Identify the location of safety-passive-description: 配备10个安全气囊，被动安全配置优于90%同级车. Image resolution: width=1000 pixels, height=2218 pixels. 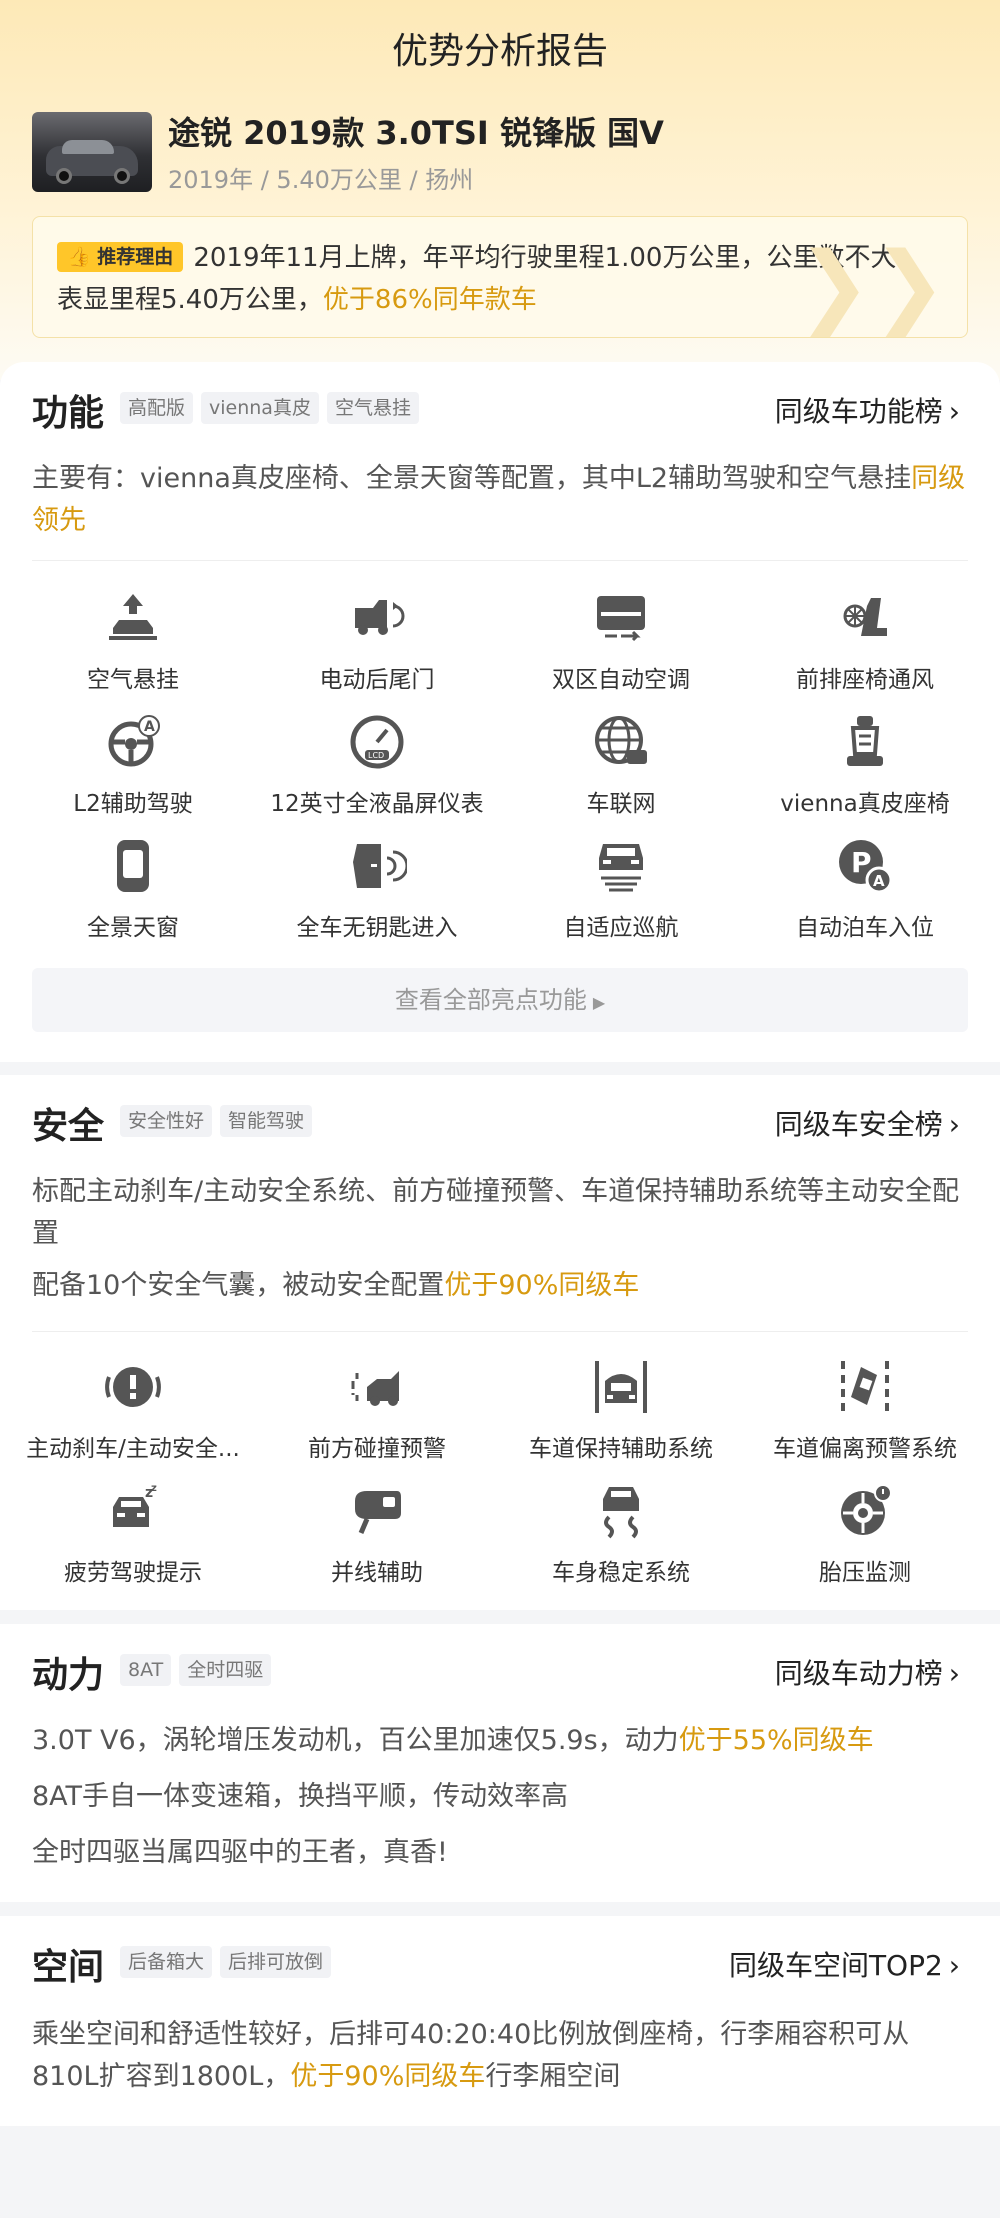
(336, 1285).